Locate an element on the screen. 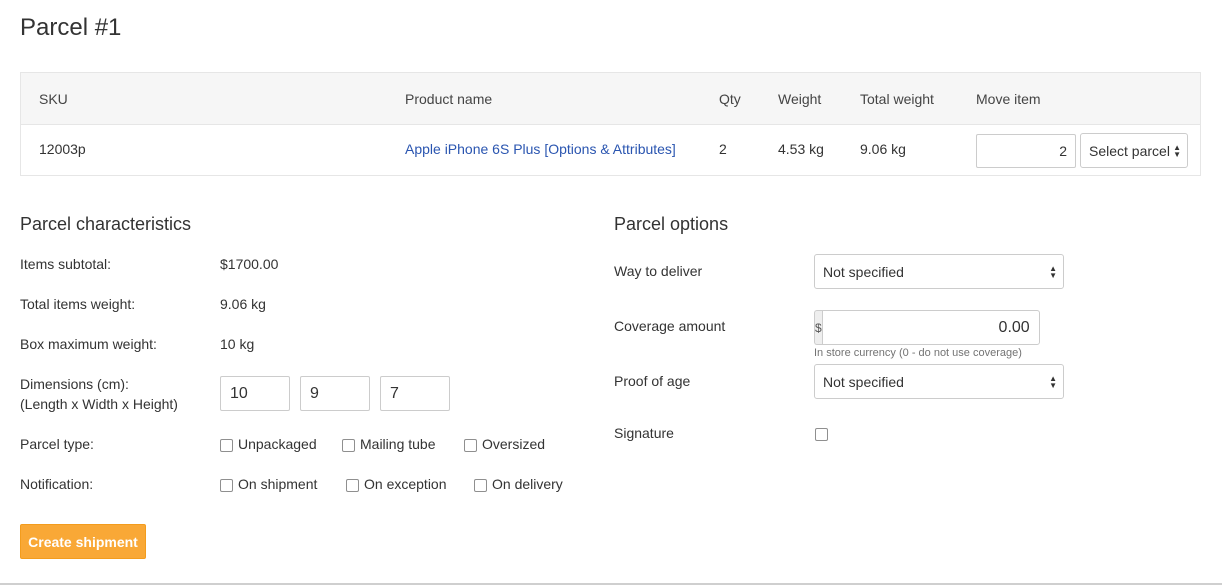 The width and height of the screenshot is (1222, 586). dimensions-sublabel: (Length x Width x Height) is located at coordinates (99, 404).